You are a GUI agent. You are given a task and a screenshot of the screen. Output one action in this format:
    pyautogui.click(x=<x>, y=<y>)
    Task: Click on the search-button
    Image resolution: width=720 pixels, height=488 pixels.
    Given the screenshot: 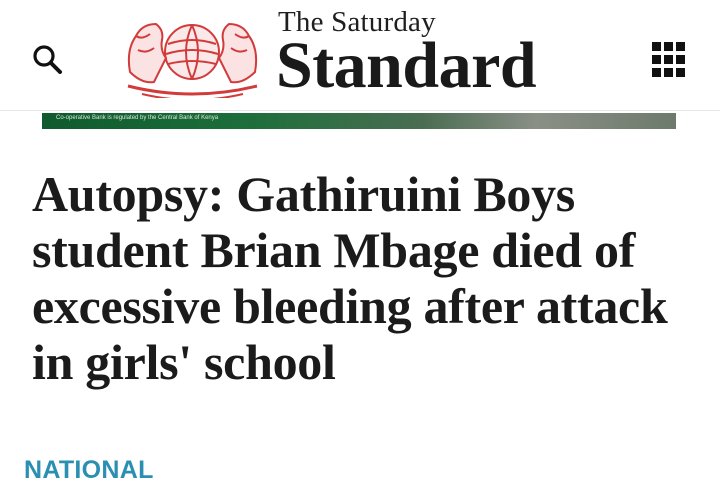 What is the action you would take?
    pyautogui.click(x=48, y=60)
    